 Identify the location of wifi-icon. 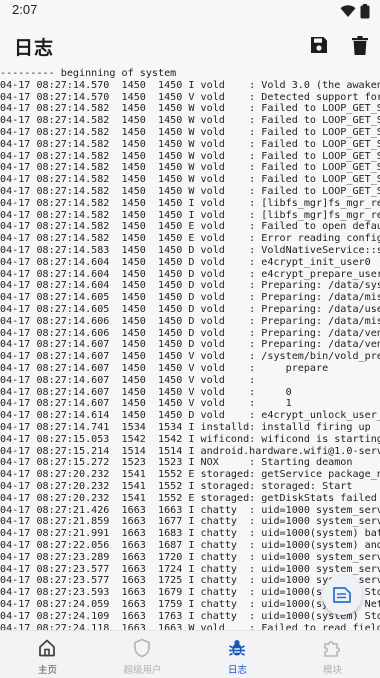
(348, 11).